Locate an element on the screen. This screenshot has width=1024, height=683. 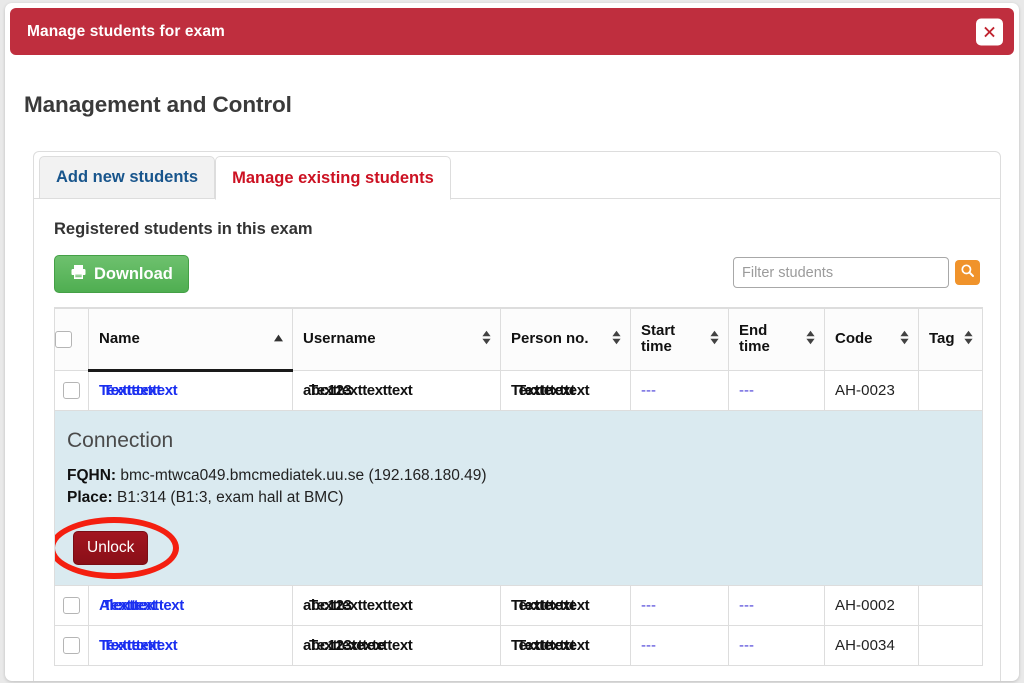
place-label: Place: is located at coordinates (90, 497).